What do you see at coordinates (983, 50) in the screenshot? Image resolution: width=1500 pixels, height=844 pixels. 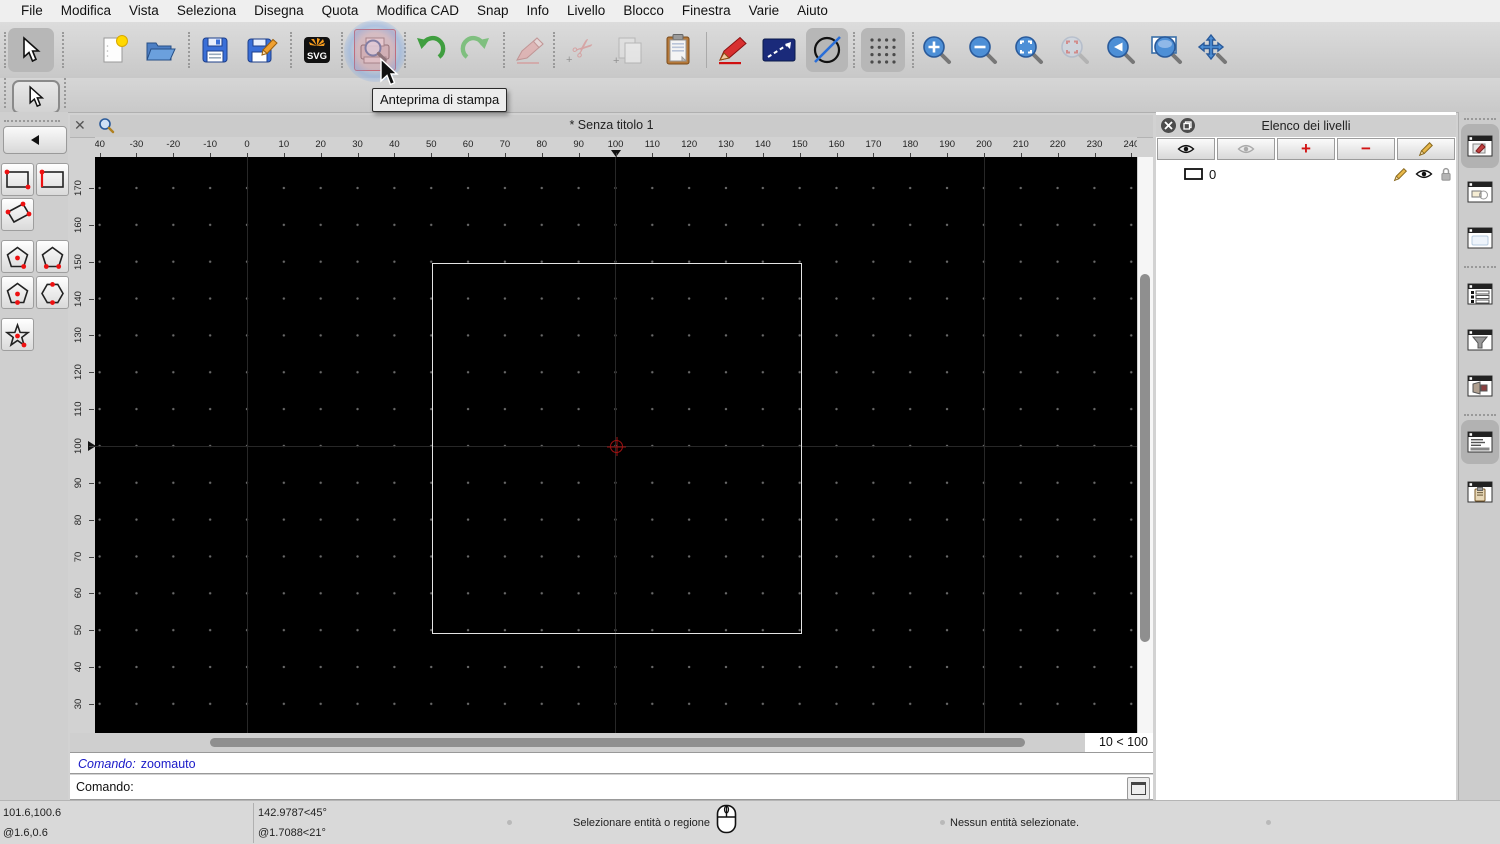 I see `zoom-out-button` at bounding box center [983, 50].